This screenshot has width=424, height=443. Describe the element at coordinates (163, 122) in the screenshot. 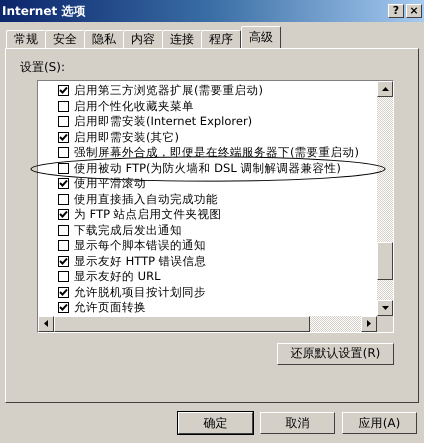

I see `setting-label: 启用即需安装(Internet Explorer)` at that location.